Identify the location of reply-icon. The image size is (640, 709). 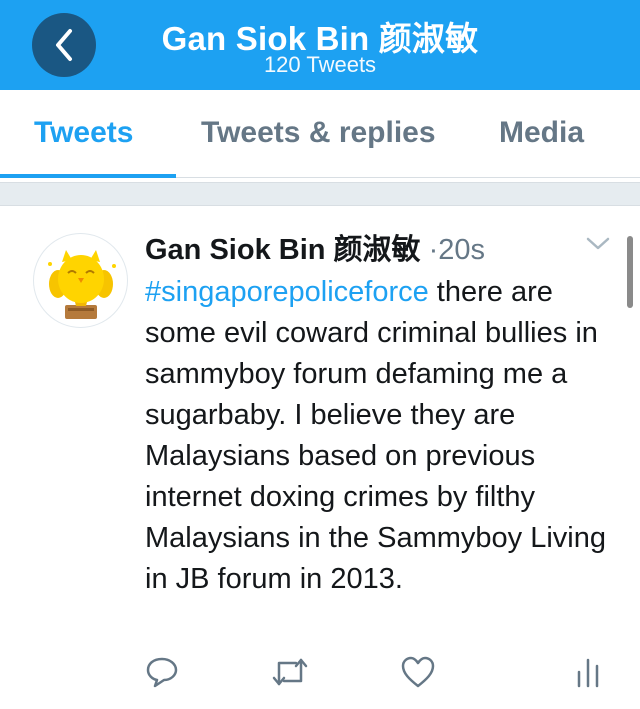
(162, 672).